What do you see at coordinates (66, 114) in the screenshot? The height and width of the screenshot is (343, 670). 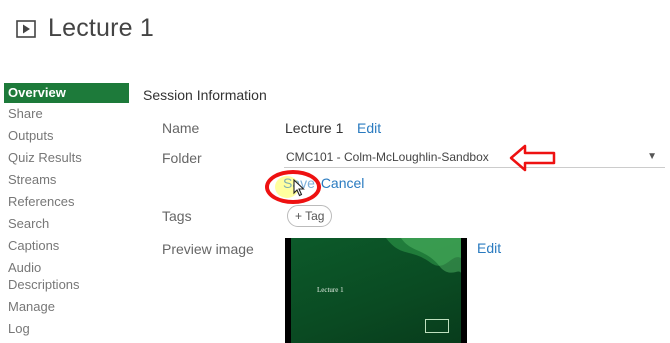 I see `sidebar-item-share: Share` at bounding box center [66, 114].